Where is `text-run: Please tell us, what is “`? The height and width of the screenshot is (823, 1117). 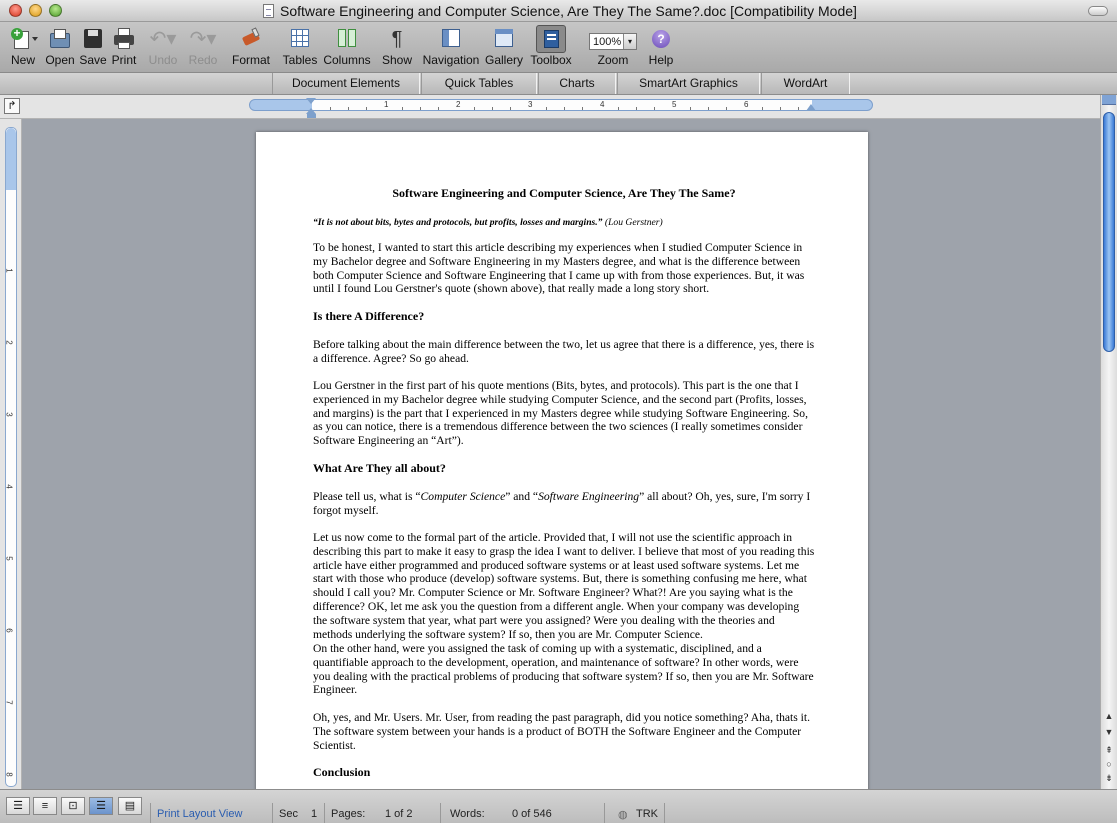 text-run: Please tell us, what is “ is located at coordinates (367, 496).